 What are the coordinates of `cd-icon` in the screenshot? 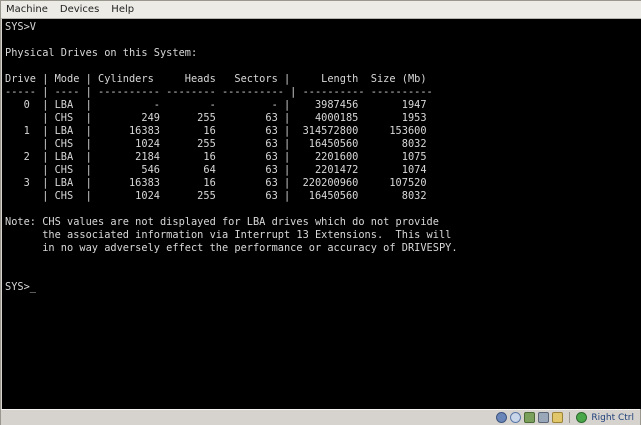 It's located at (516, 417).